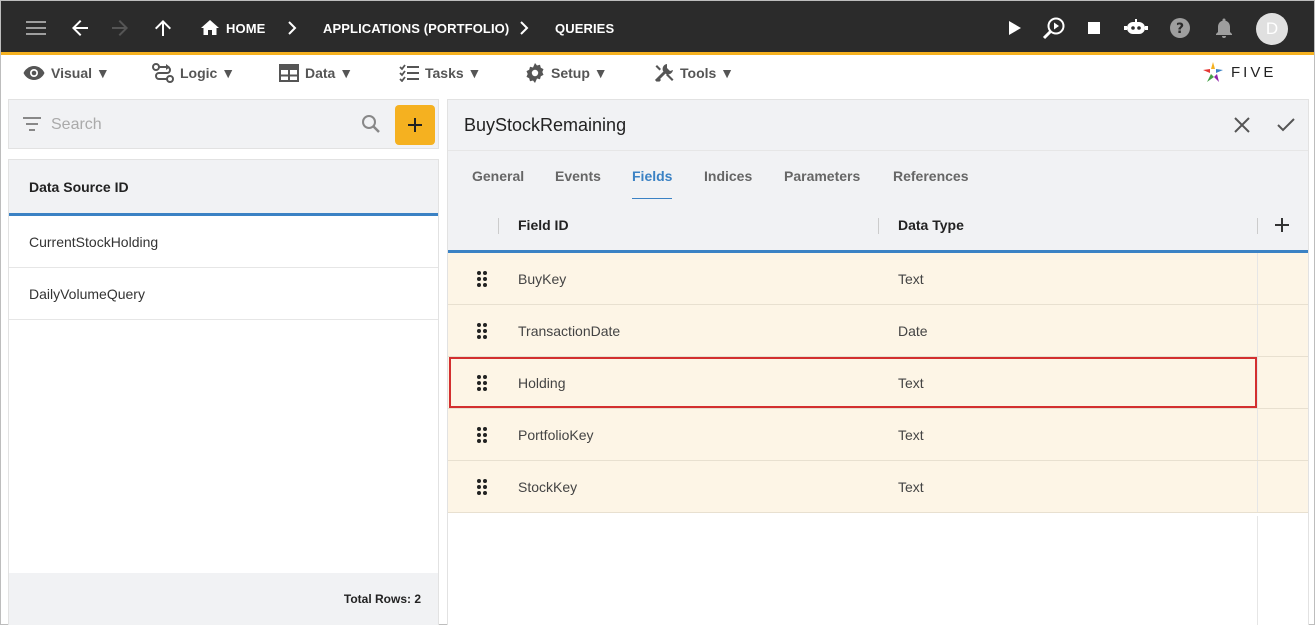  Describe the element at coordinates (32, 126) in the screenshot. I see `filter-icon` at that location.